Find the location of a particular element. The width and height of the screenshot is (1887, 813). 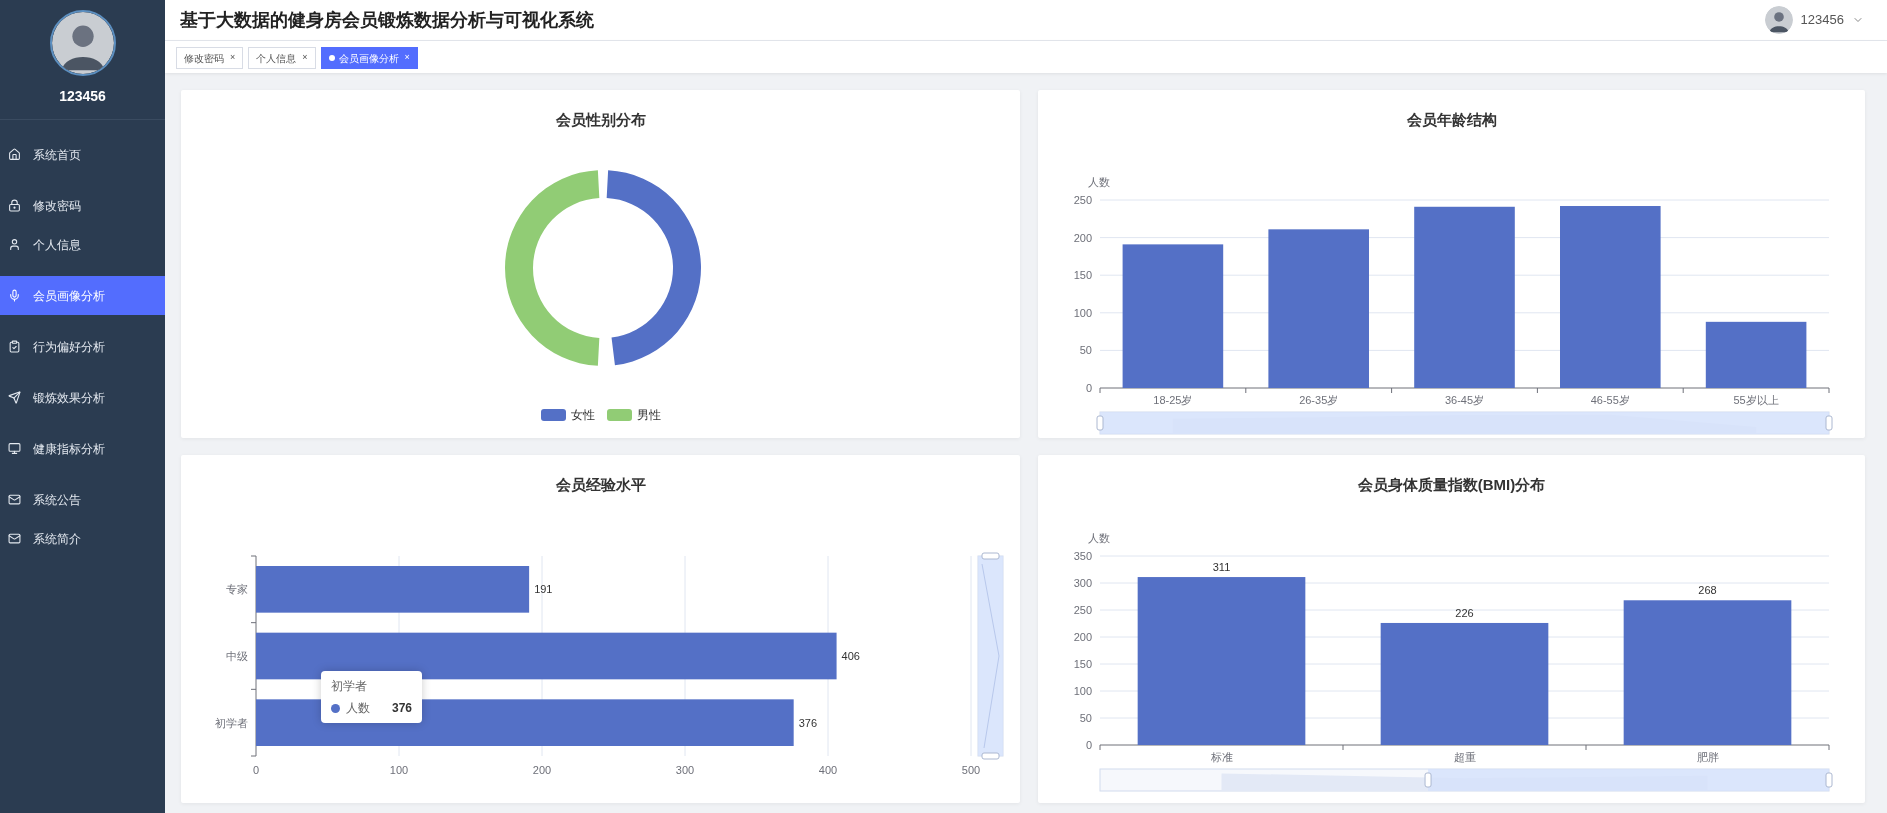

menu-item: 修改密码 is located at coordinates (82, 205).